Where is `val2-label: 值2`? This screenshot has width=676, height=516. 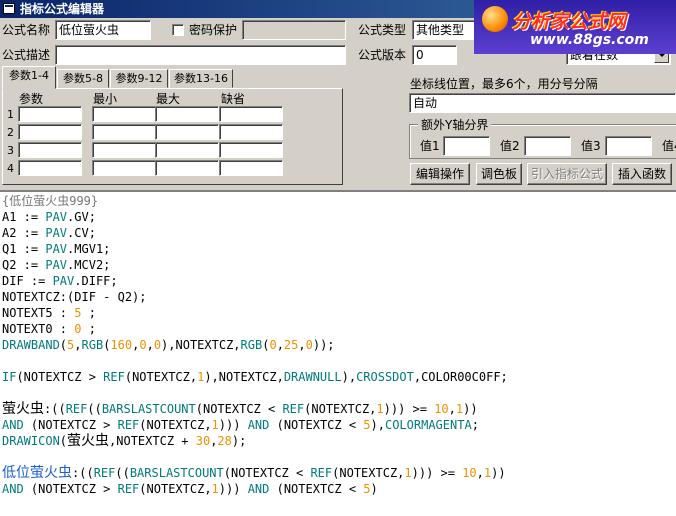
val2-label: 值2 is located at coordinates (510, 146).